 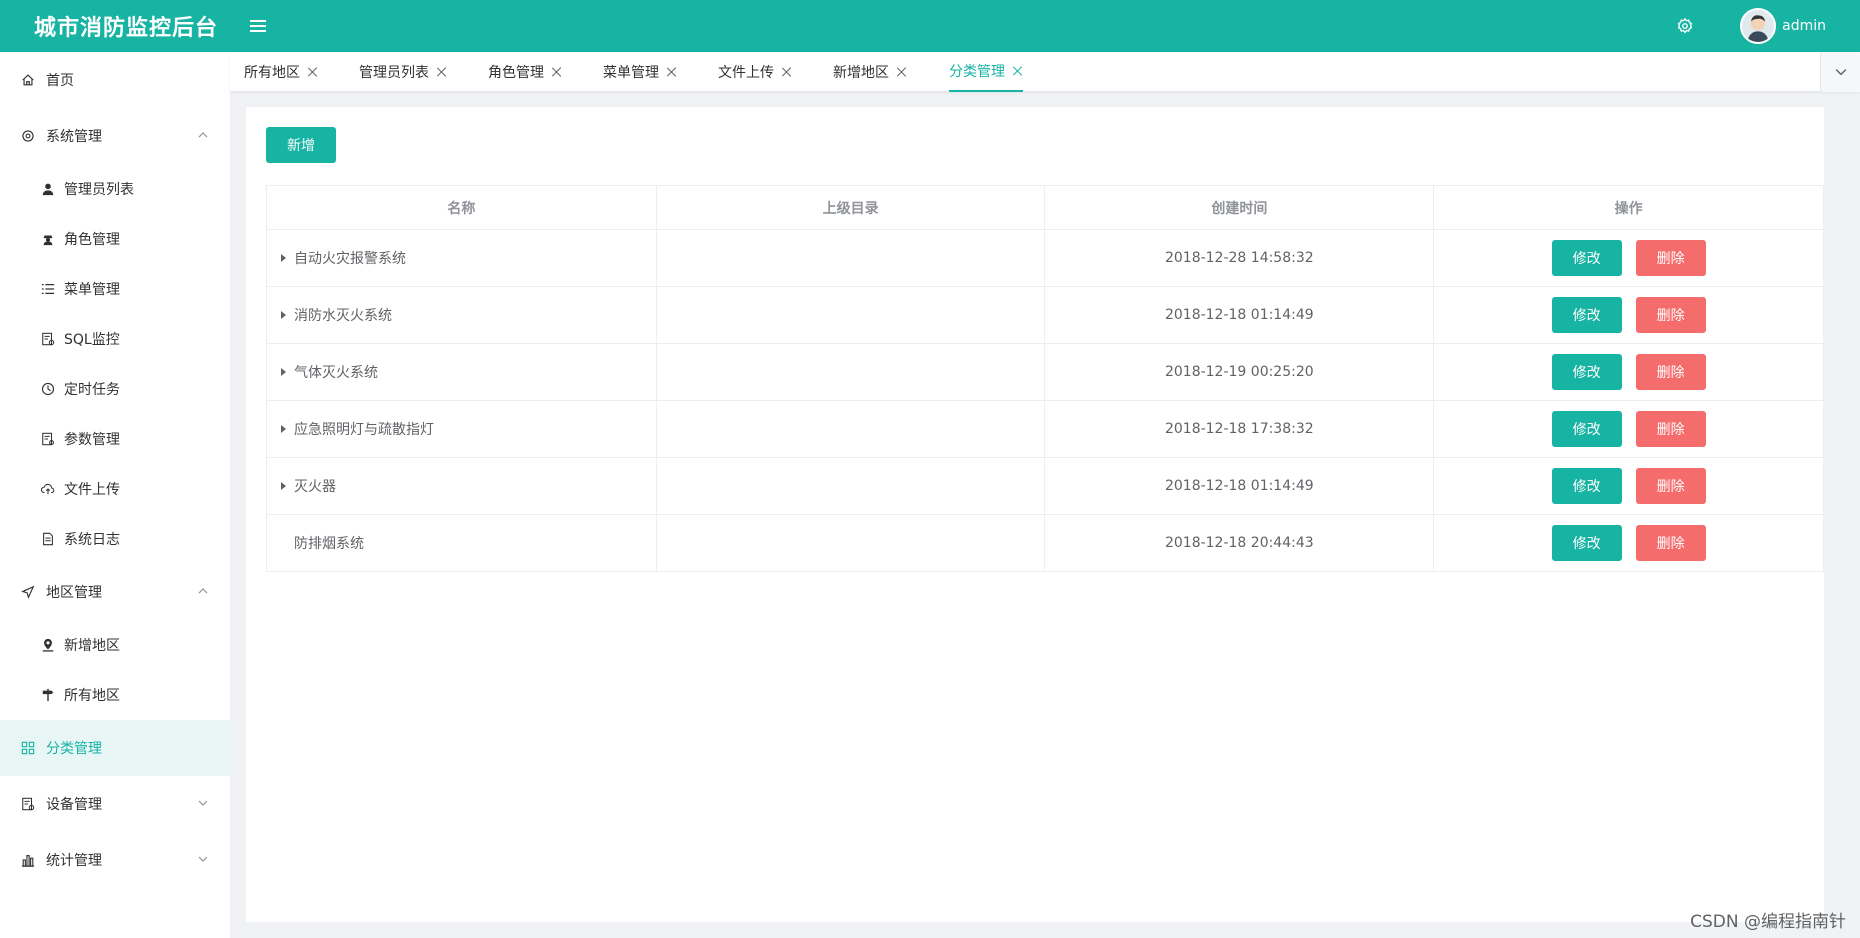 I want to click on name-cell: 防排烟系统, so click(x=461, y=543).